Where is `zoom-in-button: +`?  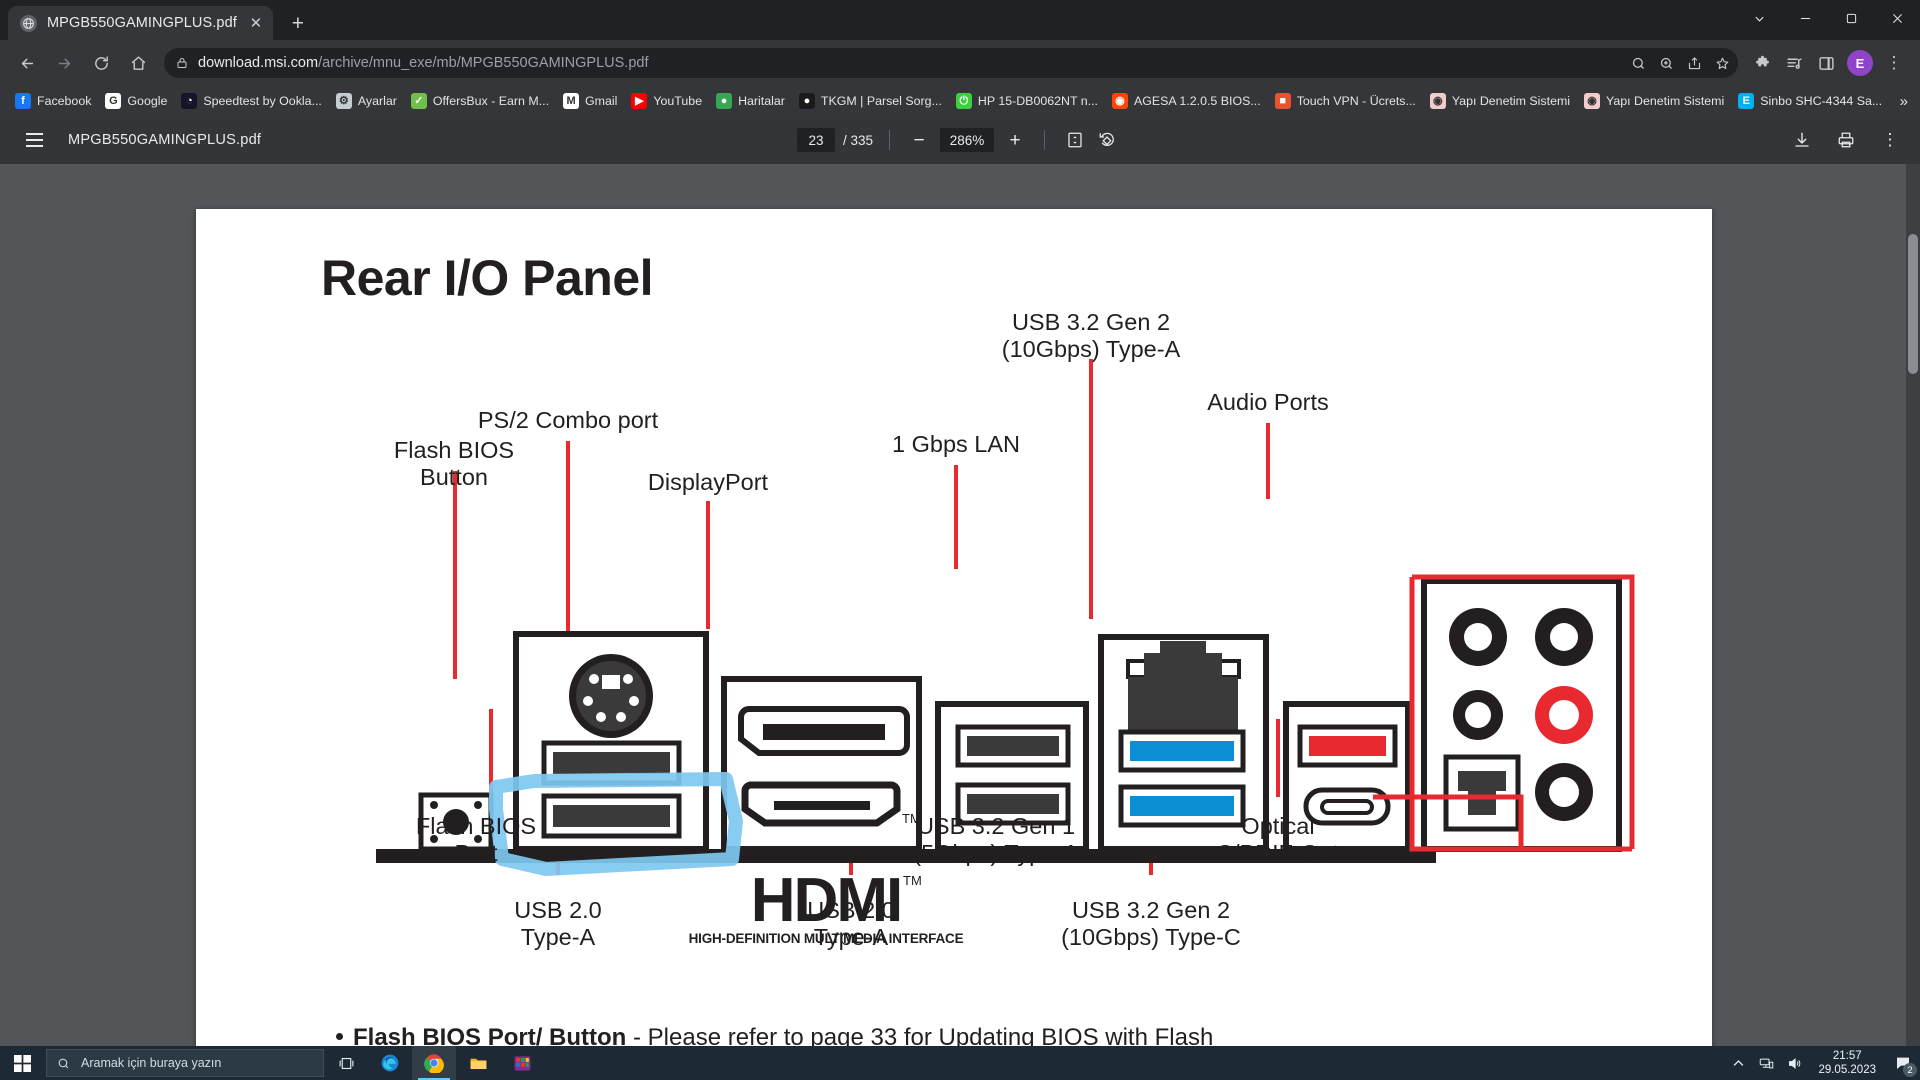
zoom-in-button: + is located at coordinates (1015, 140).